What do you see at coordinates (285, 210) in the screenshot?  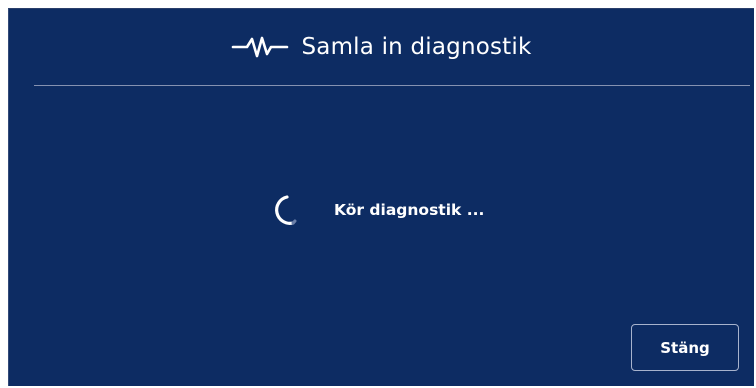 I see `spinner-icon` at bounding box center [285, 210].